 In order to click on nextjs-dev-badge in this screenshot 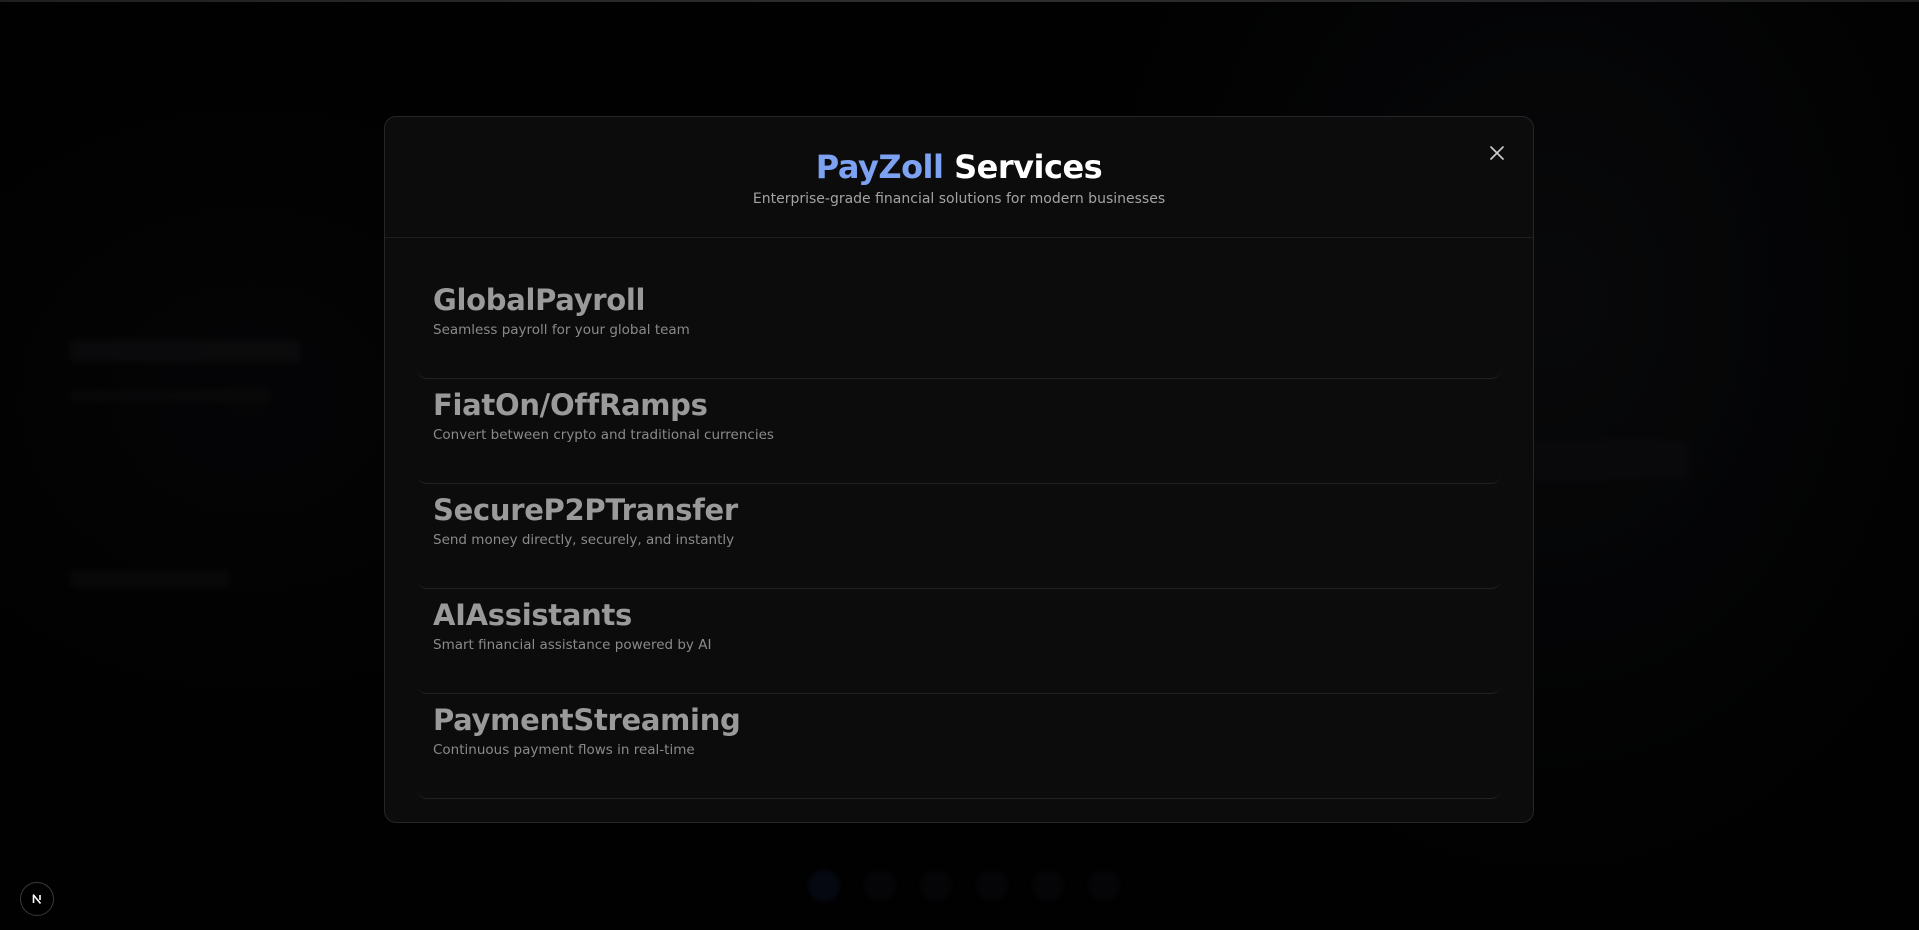, I will do `click(37, 899)`.